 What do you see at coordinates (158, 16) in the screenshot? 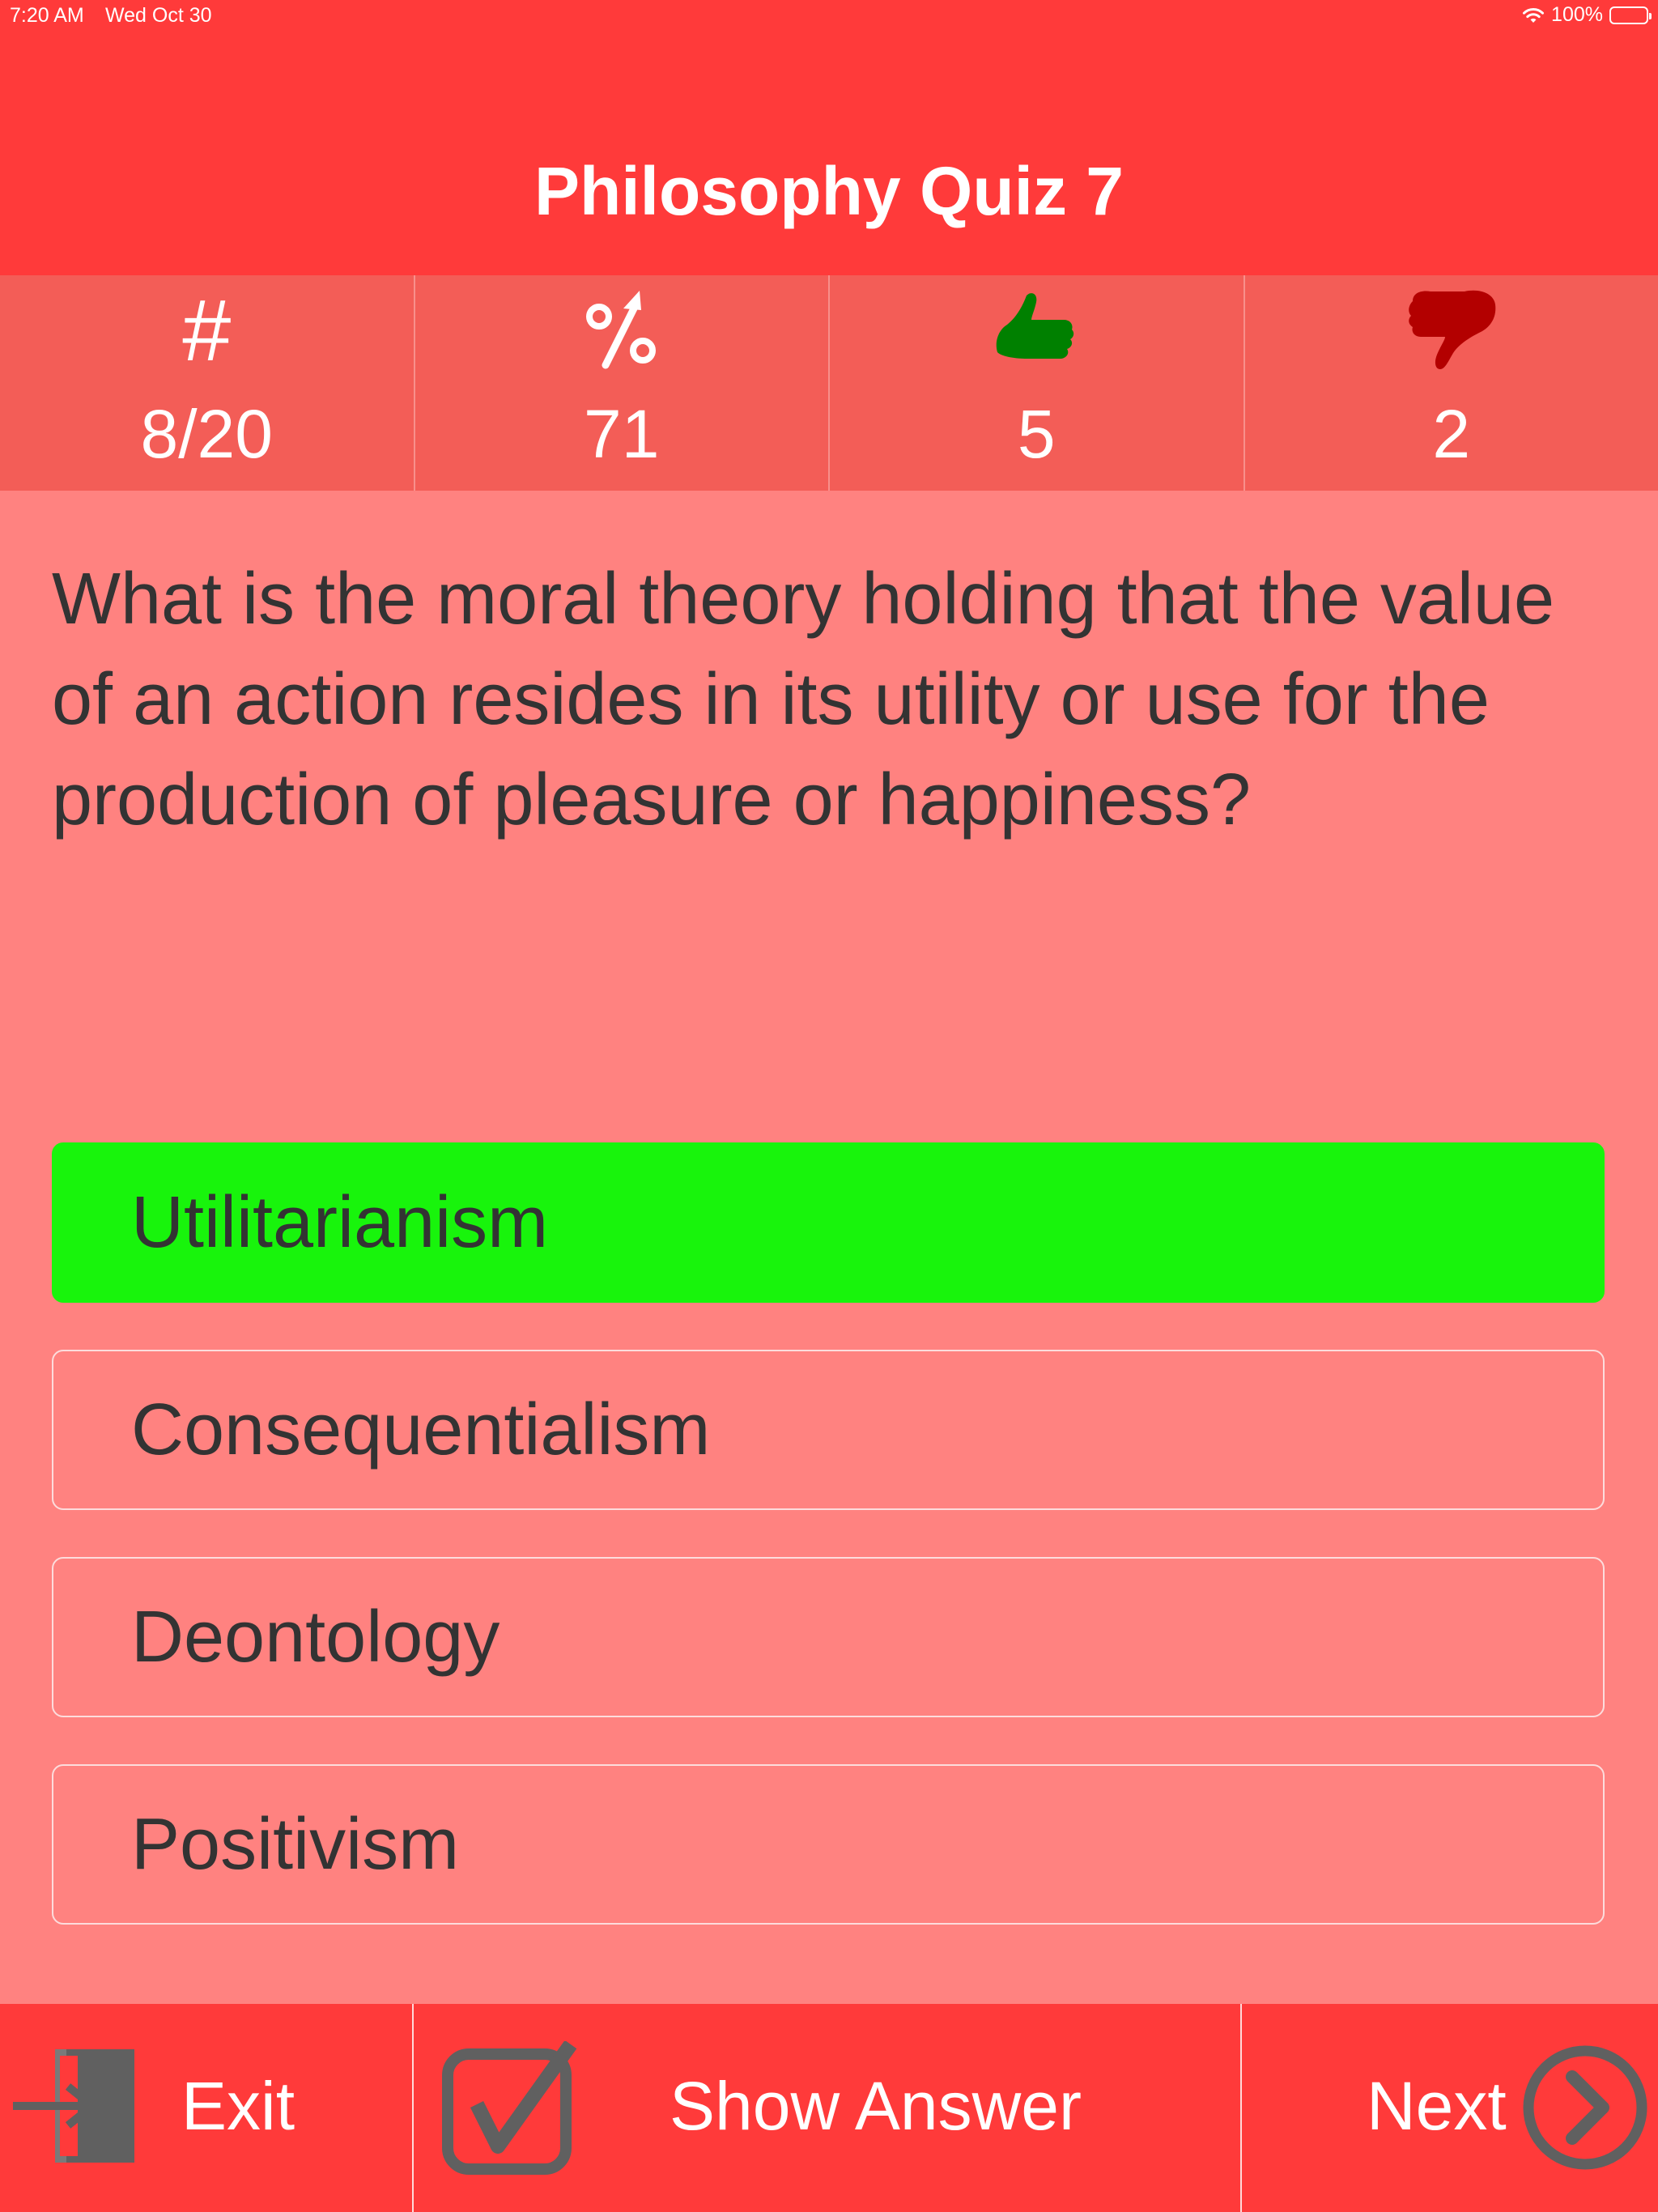
I see `status-date: Wed Oct 30` at bounding box center [158, 16].